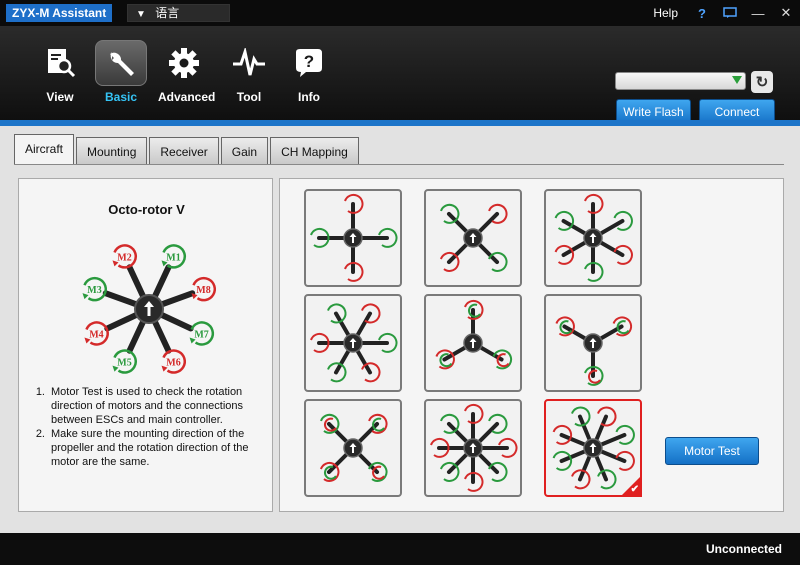  What do you see at coordinates (474, 334) in the screenshot?
I see `tri-y6-up-frame-icon` at bounding box center [474, 334].